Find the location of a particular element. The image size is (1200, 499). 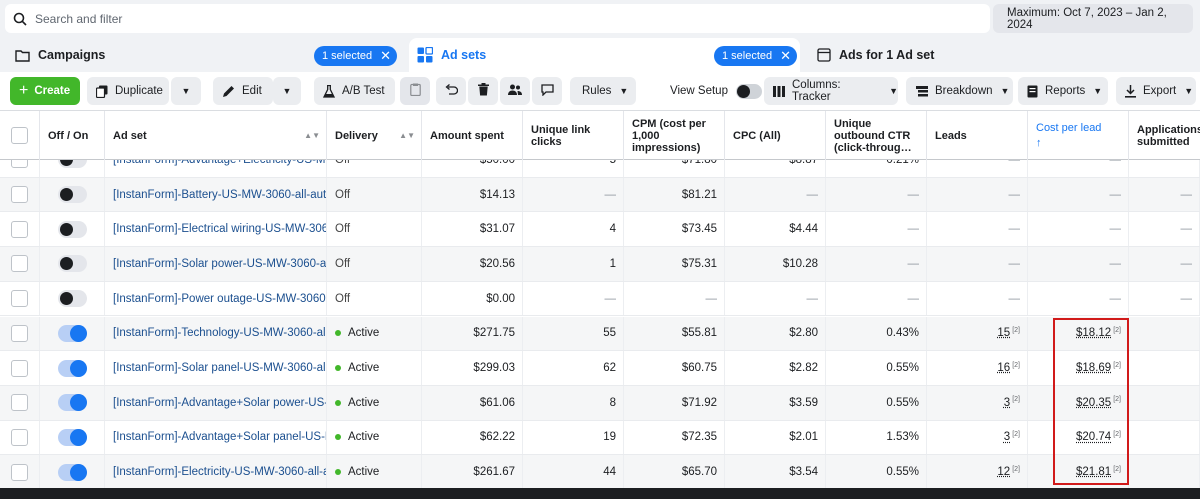

campaigns-selected-pill: 1 selected ✕ is located at coordinates (356, 56).